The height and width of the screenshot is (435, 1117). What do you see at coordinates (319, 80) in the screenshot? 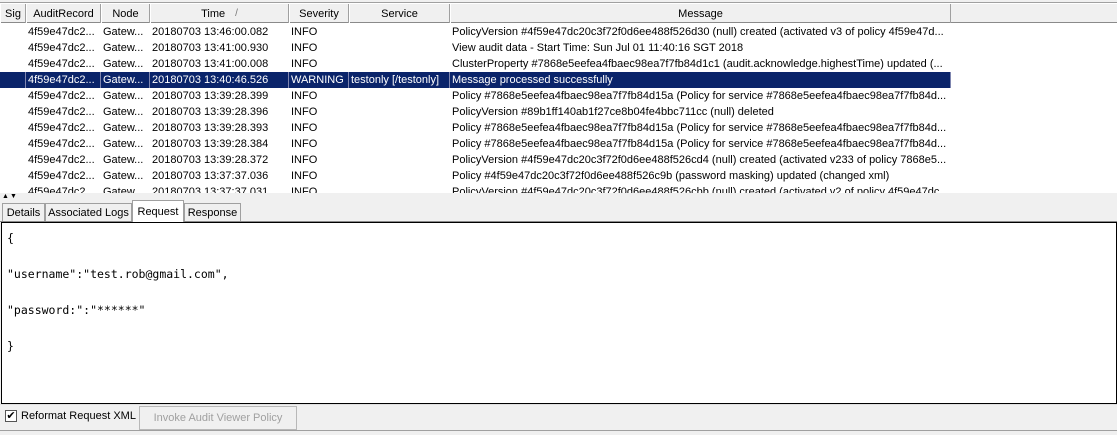
I see `cell-severity: WARNING` at bounding box center [319, 80].